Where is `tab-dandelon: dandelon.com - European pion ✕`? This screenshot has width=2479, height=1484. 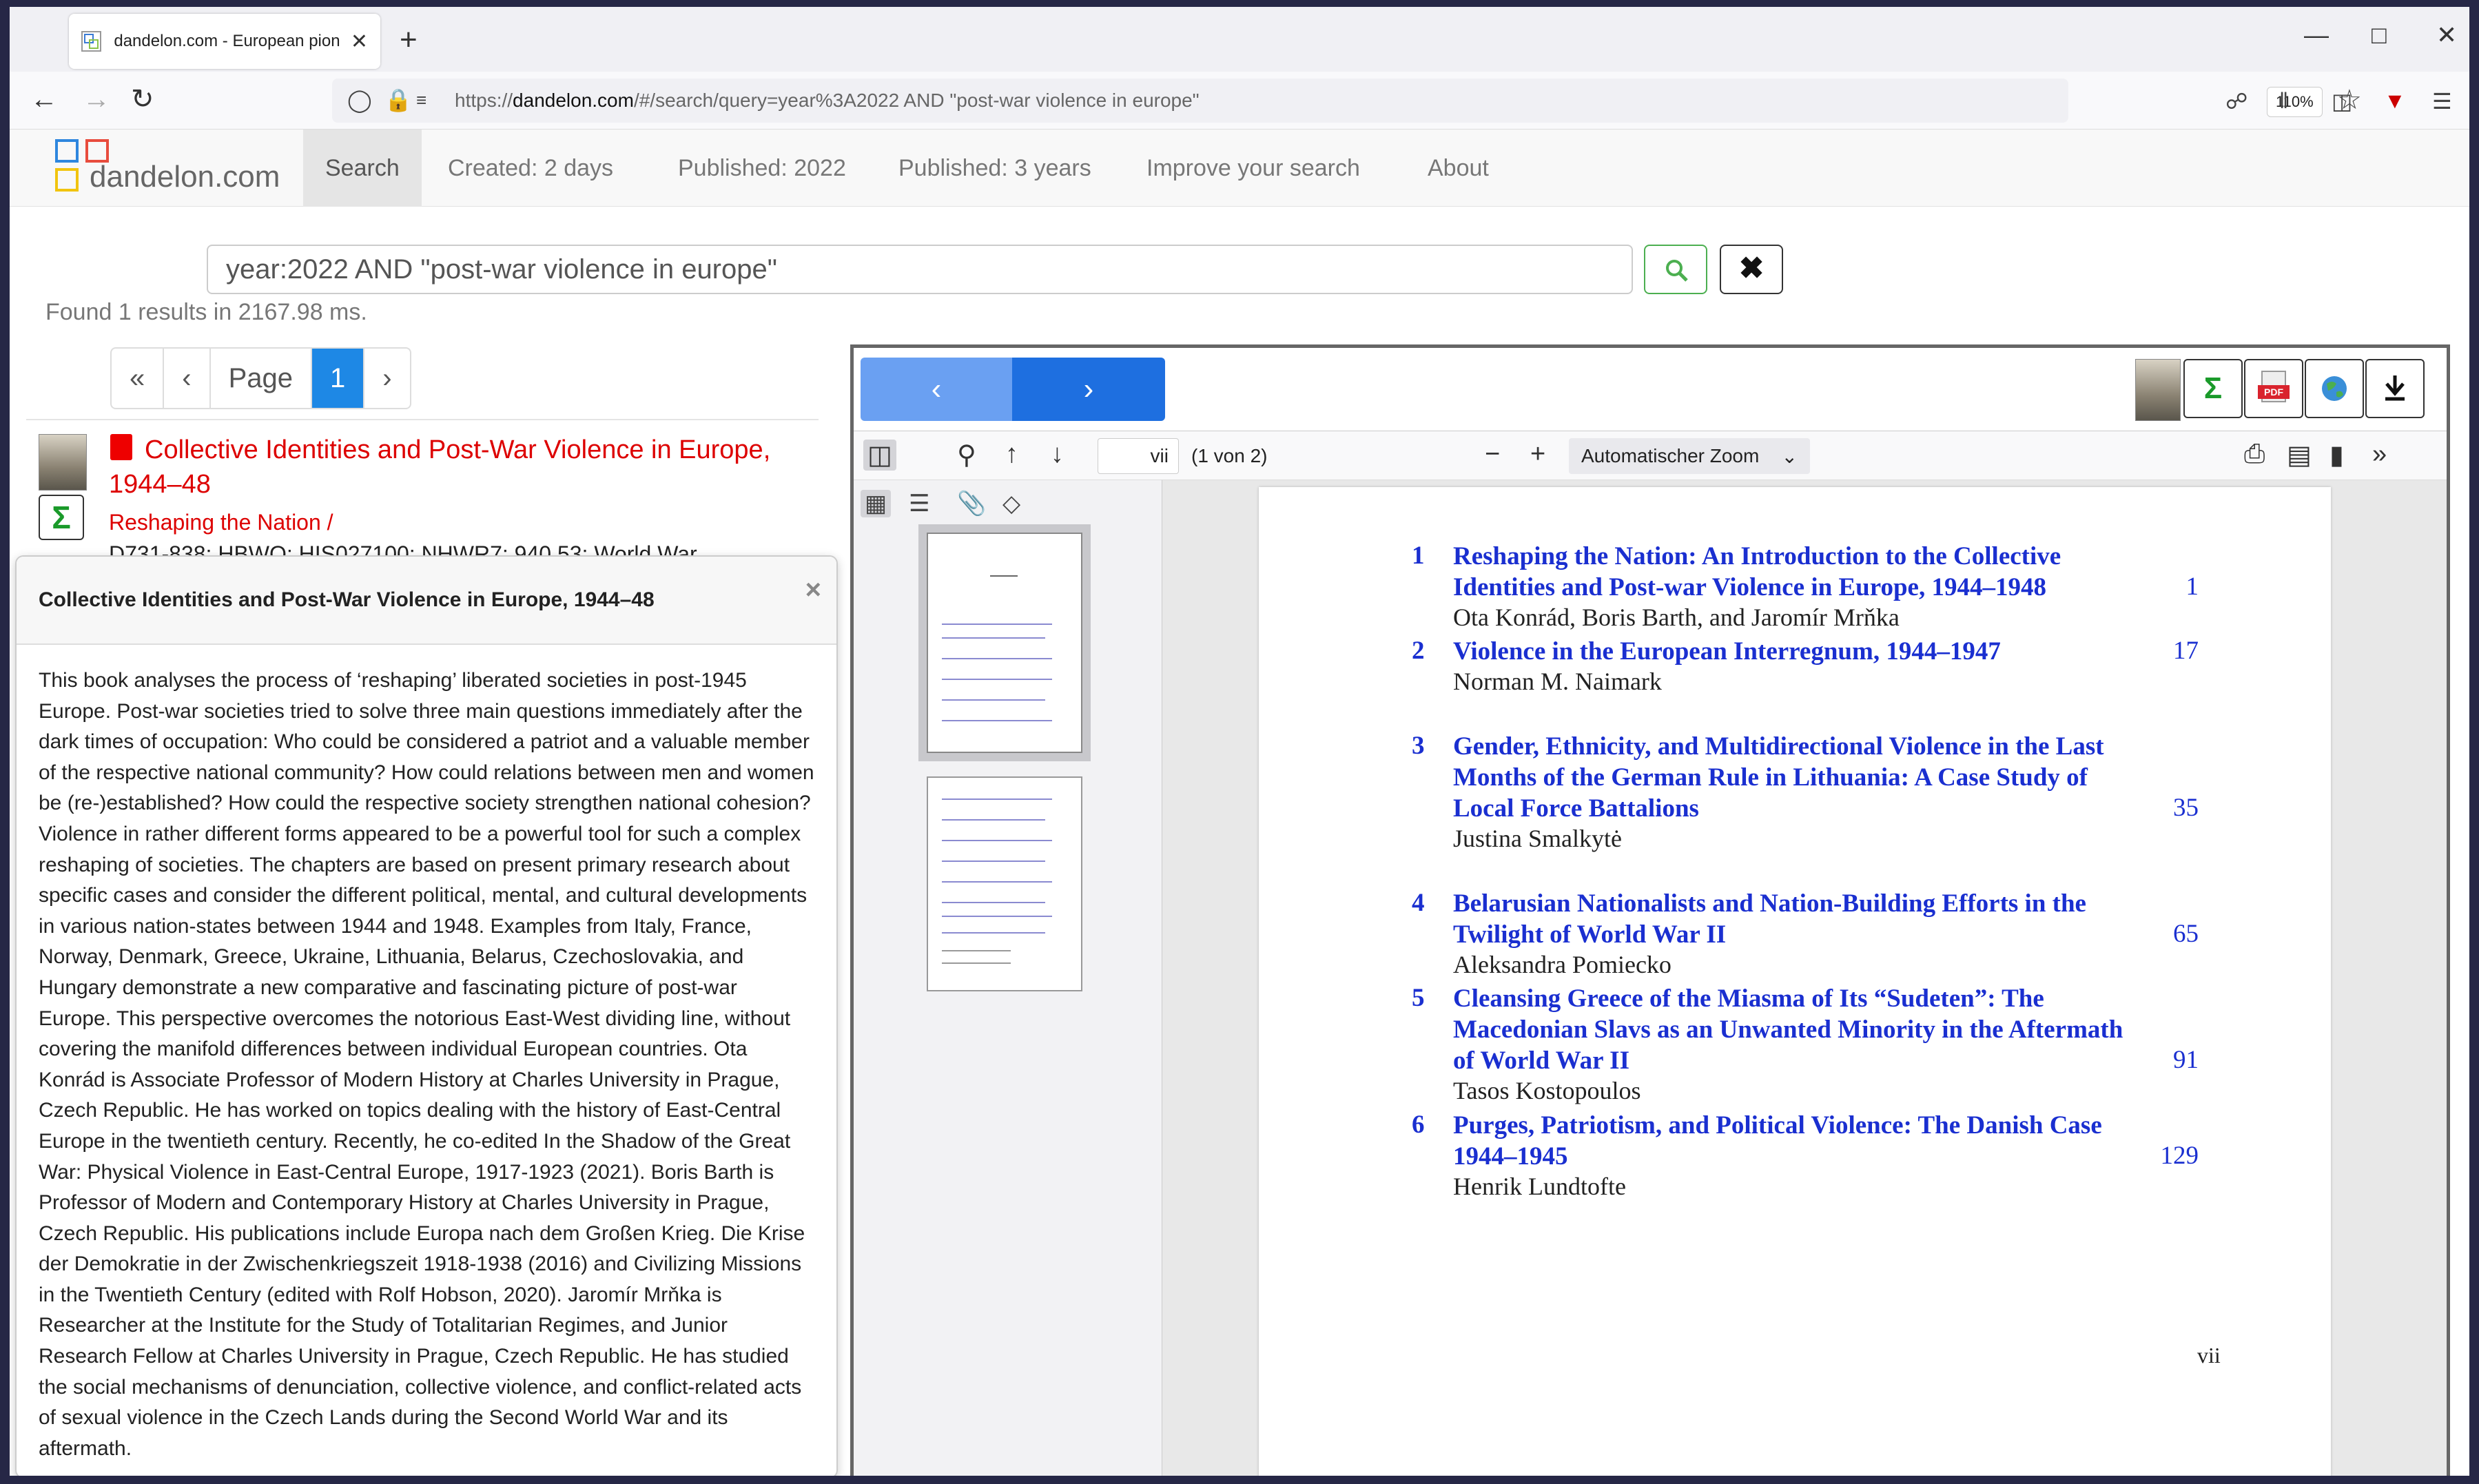
tab-dandelon: dandelon.com - European pion ✕ is located at coordinates (224, 41).